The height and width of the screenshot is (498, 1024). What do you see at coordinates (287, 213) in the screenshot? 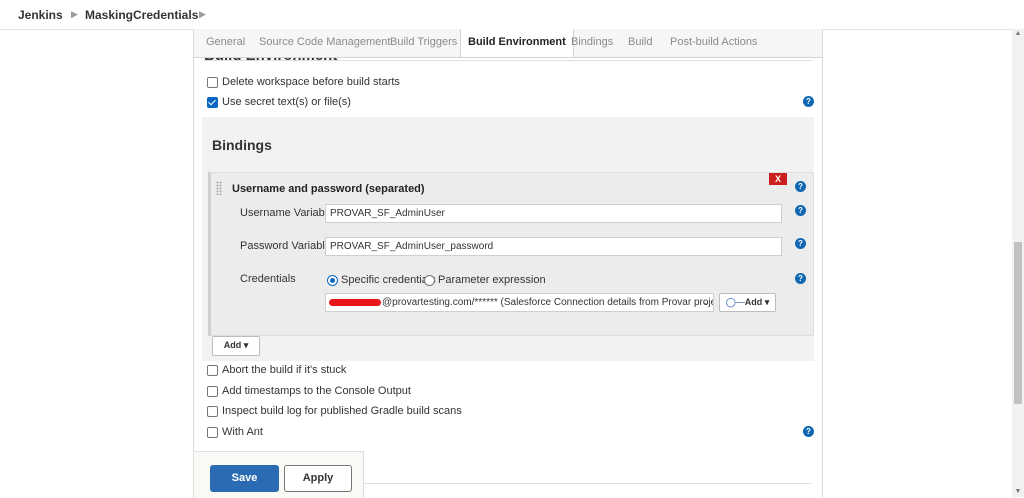
I see `username-variable-label: Username Variable` at bounding box center [287, 213].